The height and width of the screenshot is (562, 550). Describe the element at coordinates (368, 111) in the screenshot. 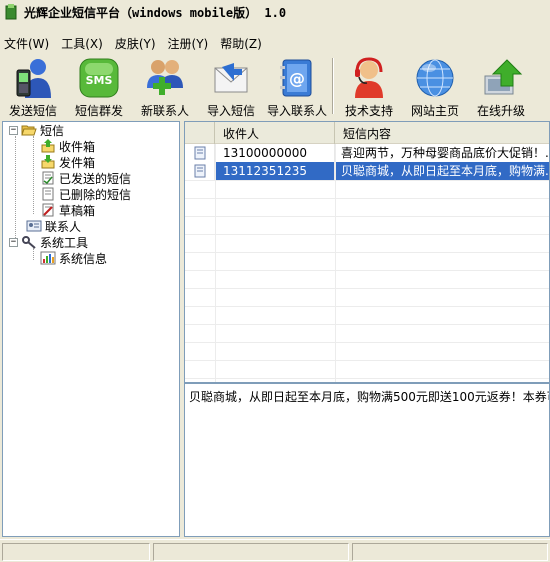

I see `tech-support-label: 技术支持` at that location.